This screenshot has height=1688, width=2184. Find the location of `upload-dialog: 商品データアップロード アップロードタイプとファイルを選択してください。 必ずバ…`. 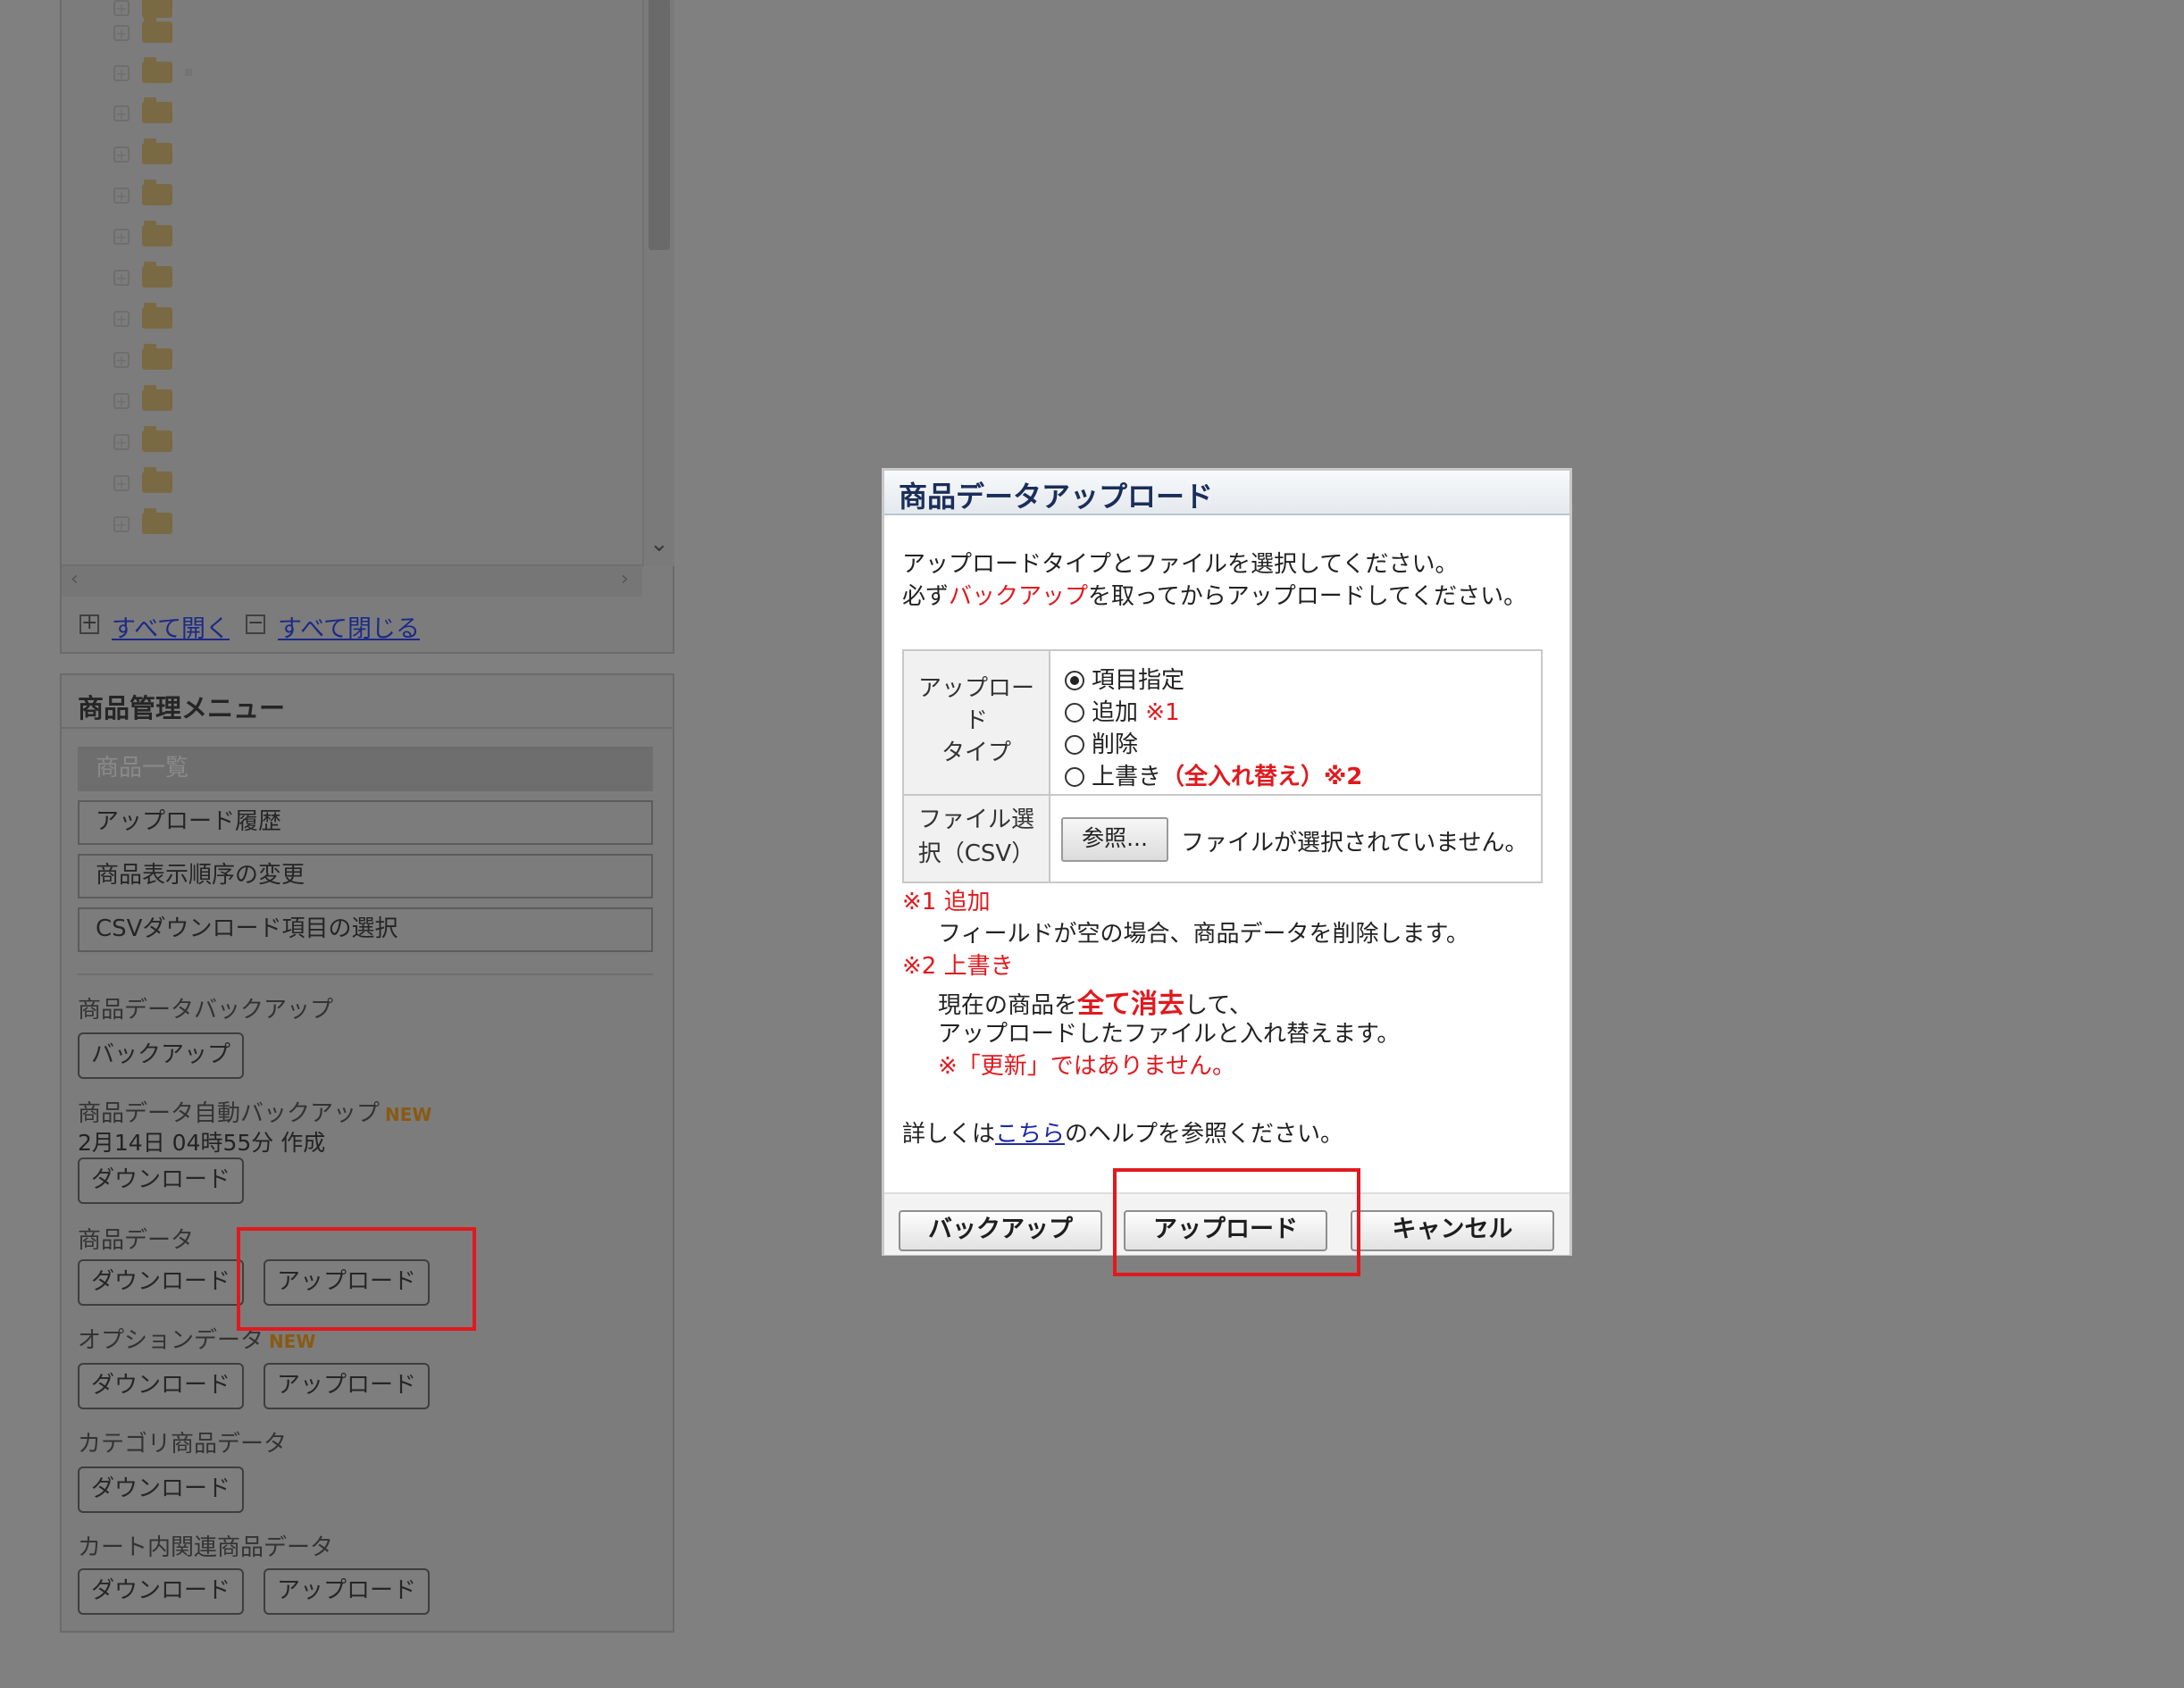

upload-dialog: 商品データアップロード アップロードタイプとファイルを選択してください。 必ずバ… is located at coordinates (1227, 862).